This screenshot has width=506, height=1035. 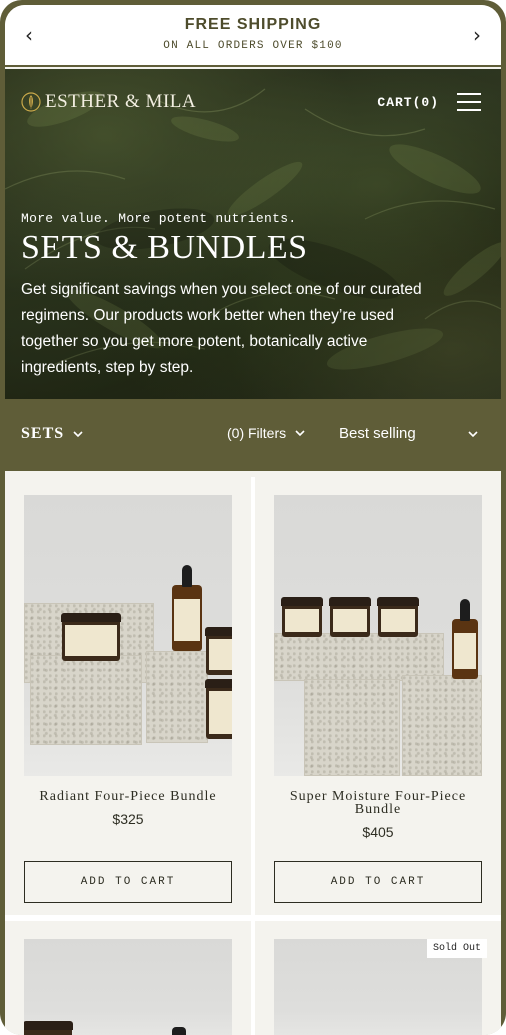 I want to click on leaf-emblem-icon, so click(x=31, y=102).